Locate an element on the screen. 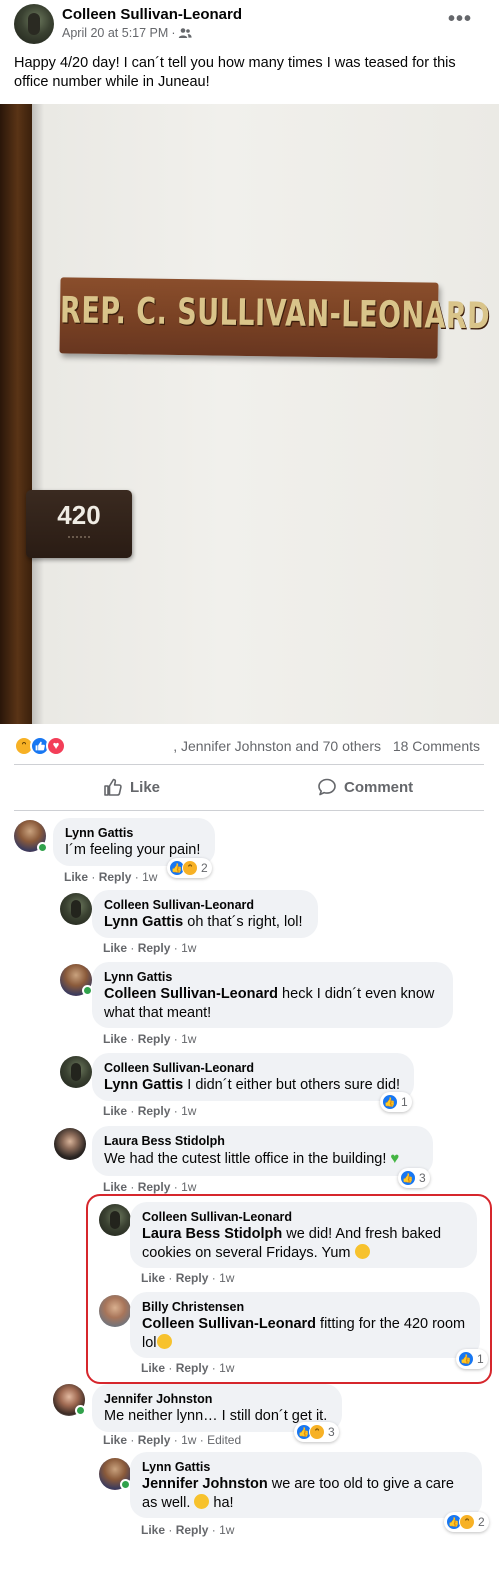  room-number-sign: 420 is located at coordinates (79, 524).